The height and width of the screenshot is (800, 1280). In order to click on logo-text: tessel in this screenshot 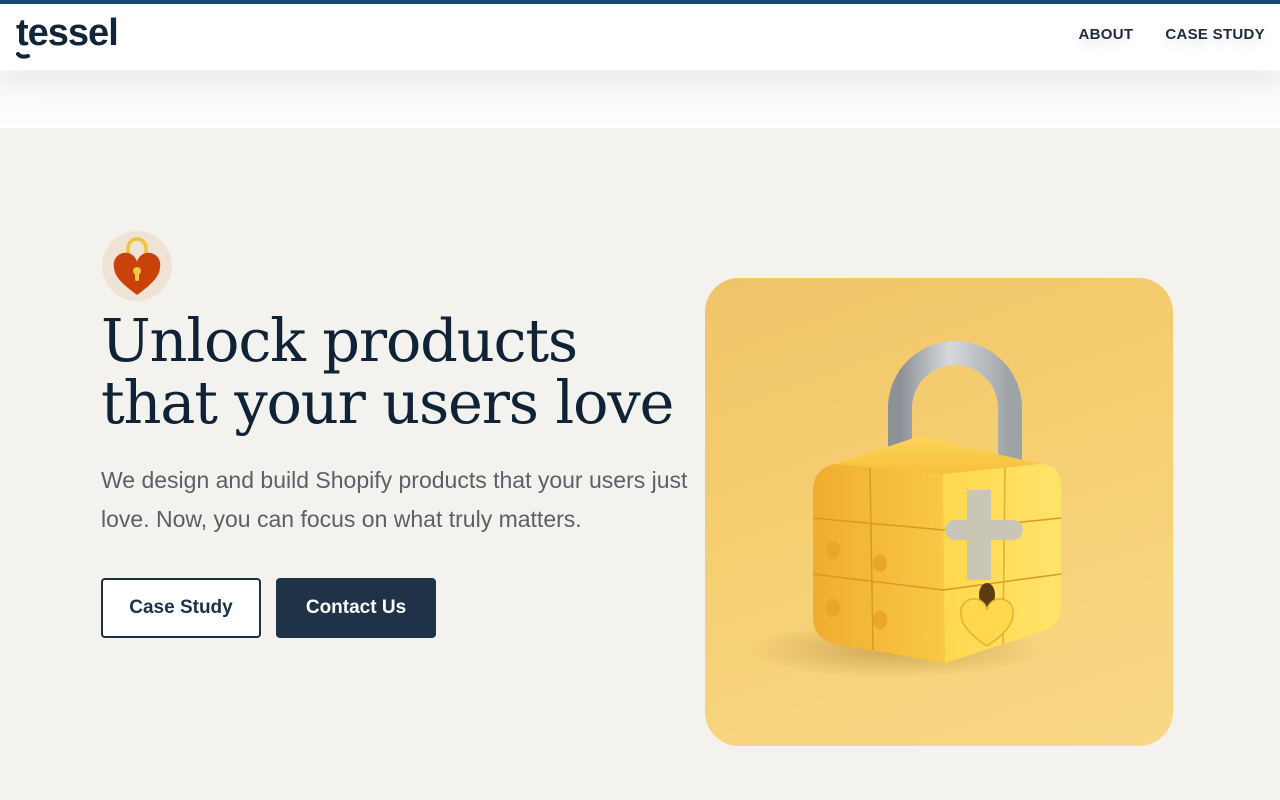, I will do `click(67, 33)`.